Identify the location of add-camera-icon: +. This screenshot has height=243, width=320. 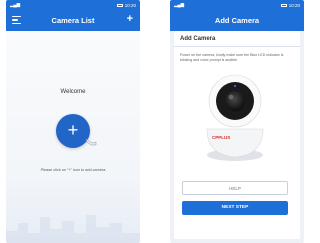
(130, 19).